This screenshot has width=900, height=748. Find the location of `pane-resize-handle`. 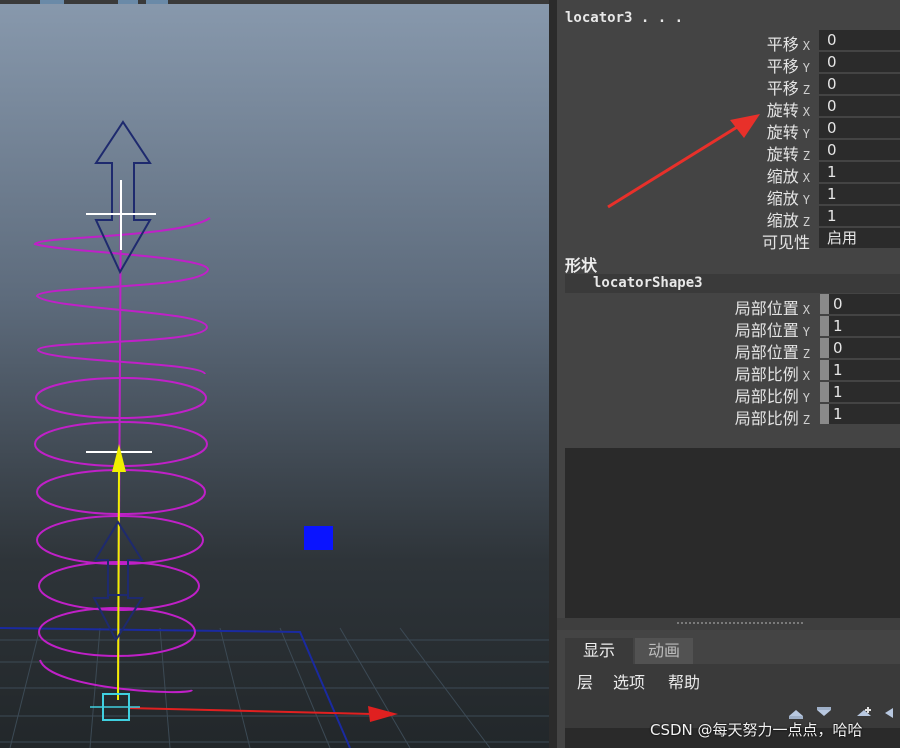

pane-resize-handle is located at coordinates (728, 624).